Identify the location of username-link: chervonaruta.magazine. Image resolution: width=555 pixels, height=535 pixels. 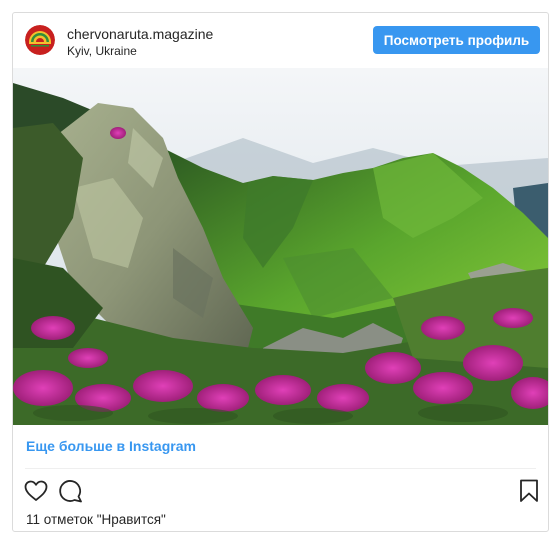
(140, 34).